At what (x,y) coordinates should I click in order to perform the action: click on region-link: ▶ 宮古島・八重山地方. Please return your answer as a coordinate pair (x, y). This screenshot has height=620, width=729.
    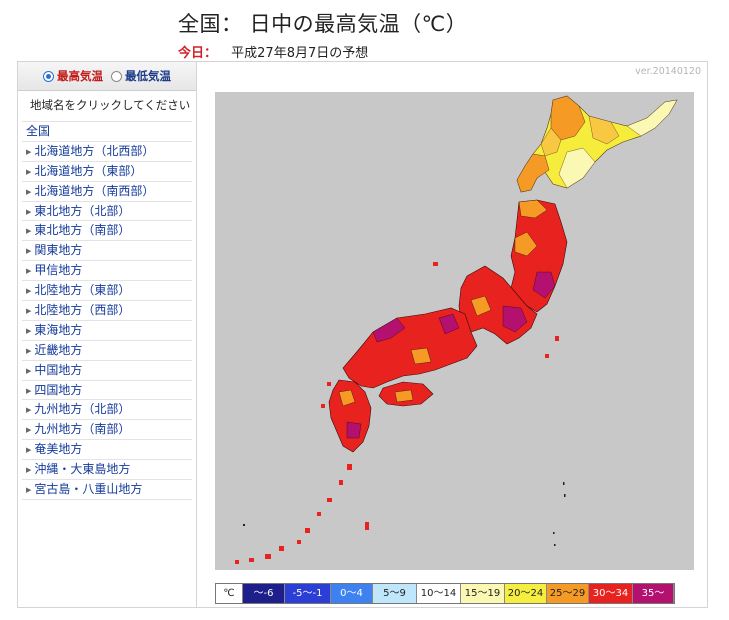
    Looking at the image, I should click on (107, 490).